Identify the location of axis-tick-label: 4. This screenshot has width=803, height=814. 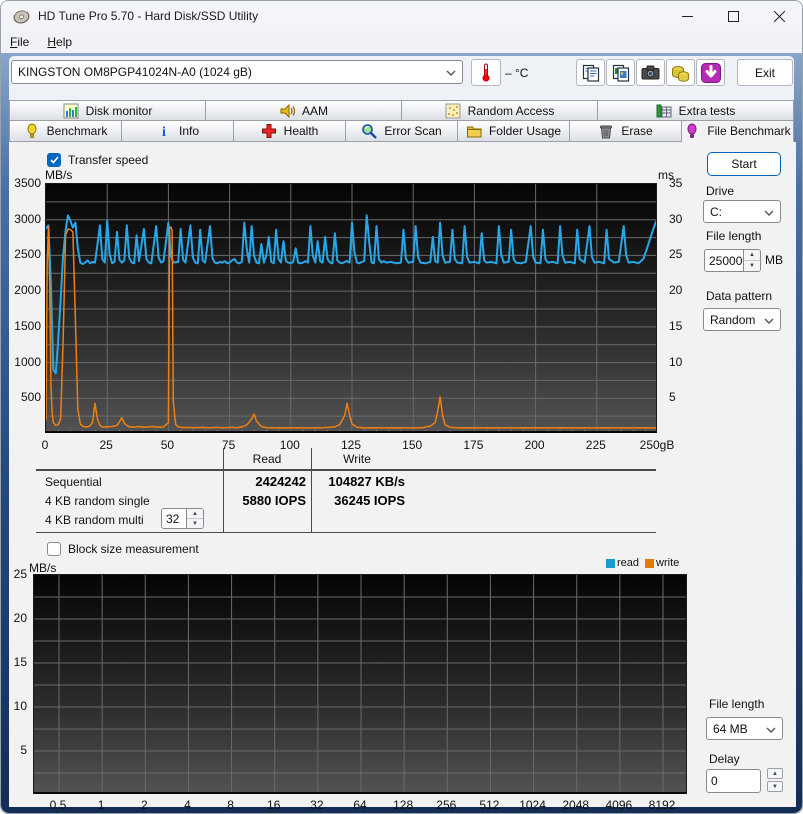
(187, 805).